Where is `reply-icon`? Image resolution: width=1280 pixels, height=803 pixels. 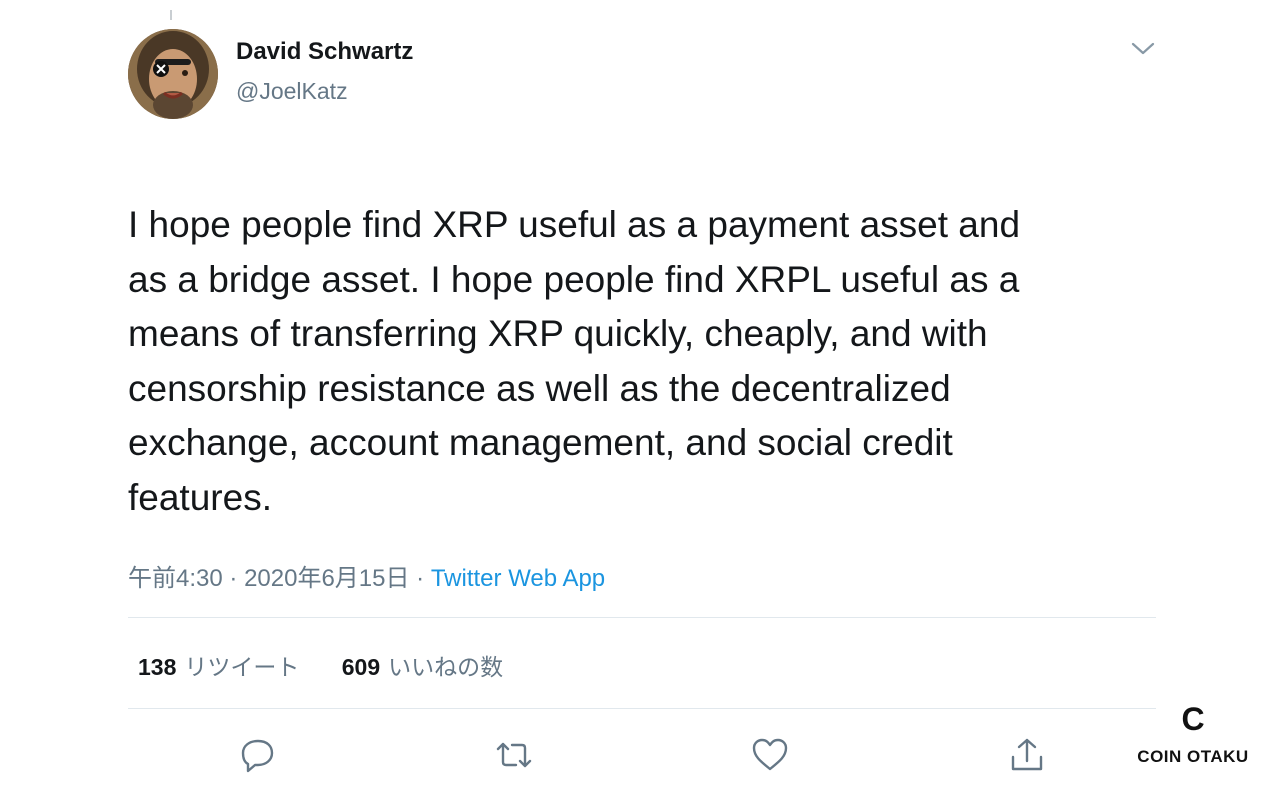 reply-icon is located at coordinates (257, 756).